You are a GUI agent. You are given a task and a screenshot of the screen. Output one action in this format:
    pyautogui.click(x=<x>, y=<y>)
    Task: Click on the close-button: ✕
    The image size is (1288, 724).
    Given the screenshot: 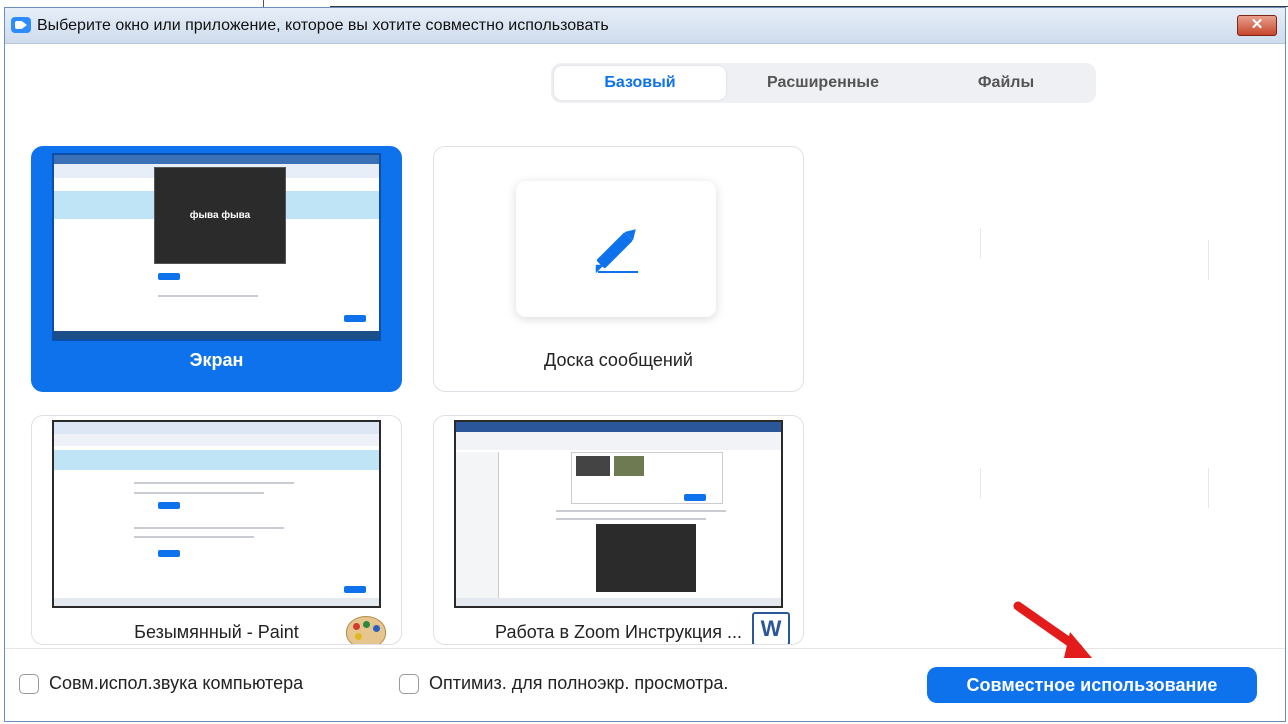 What is the action you would take?
    pyautogui.click(x=1257, y=25)
    